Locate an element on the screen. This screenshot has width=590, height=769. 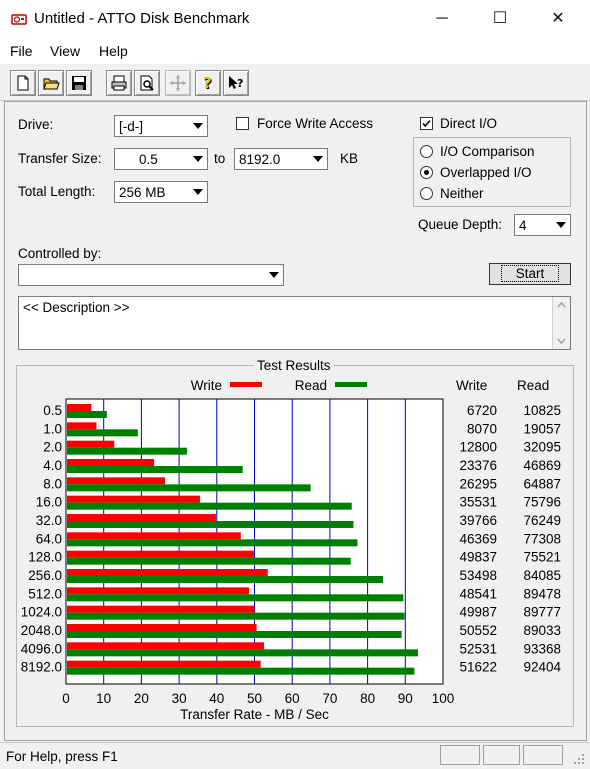
y-category-label: 512.0 is located at coordinates (45, 593).